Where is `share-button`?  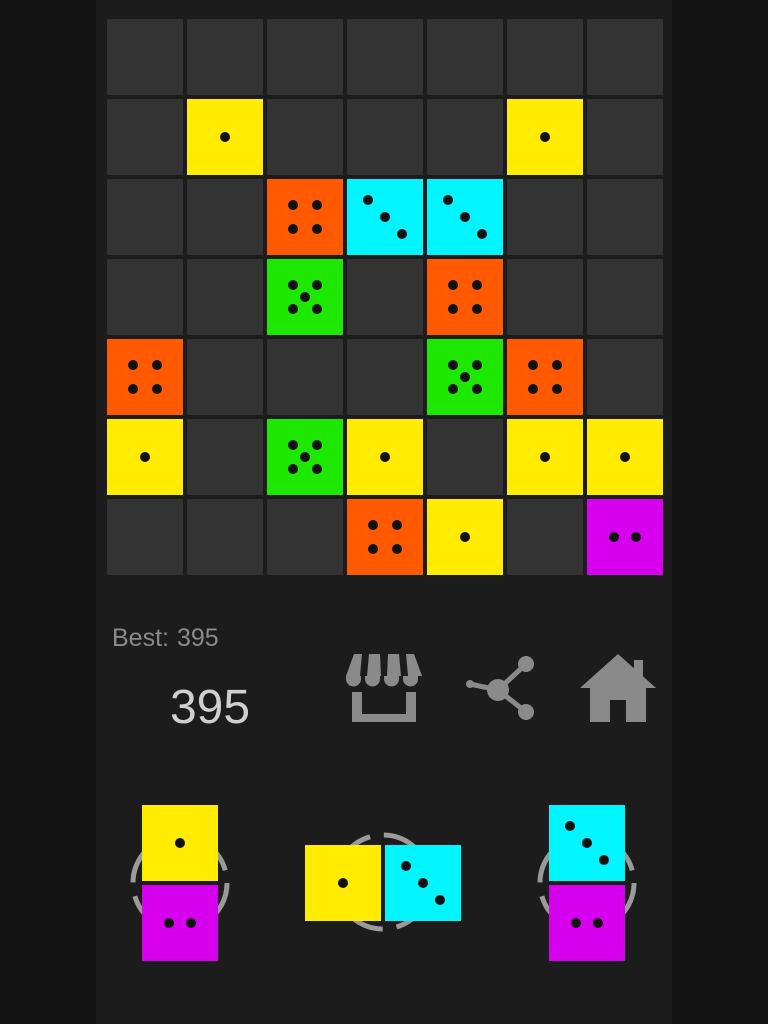 share-button is located at coordinates (502, 692).